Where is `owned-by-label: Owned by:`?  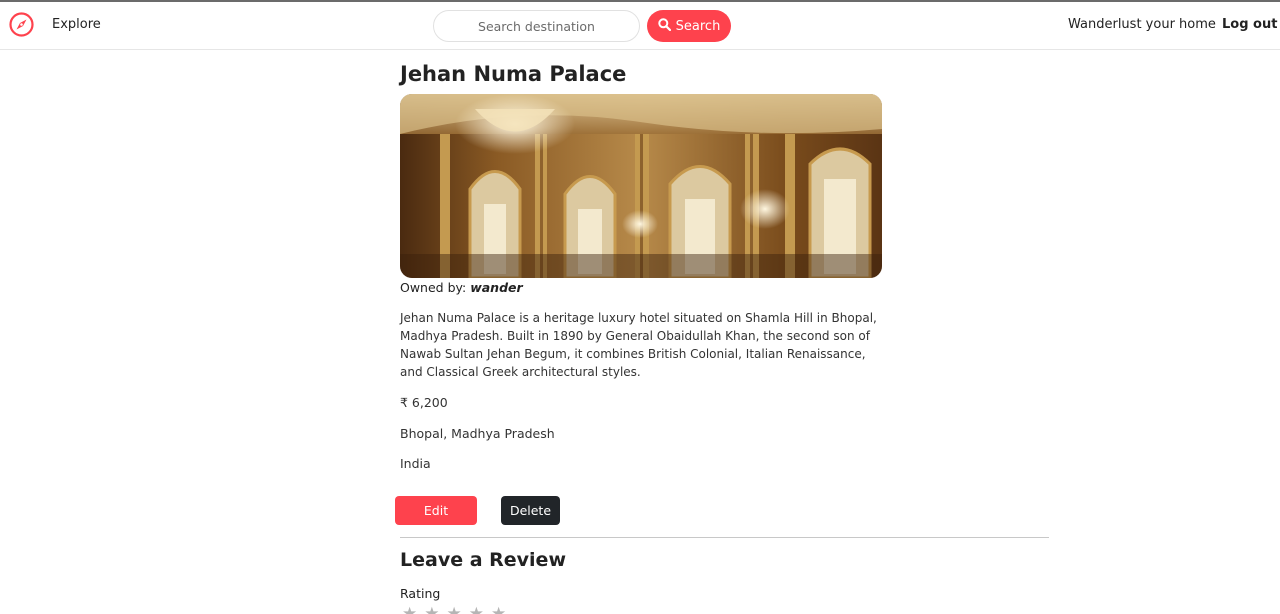 owned-by-label: Owned by: is located at coordinates (435, 287).